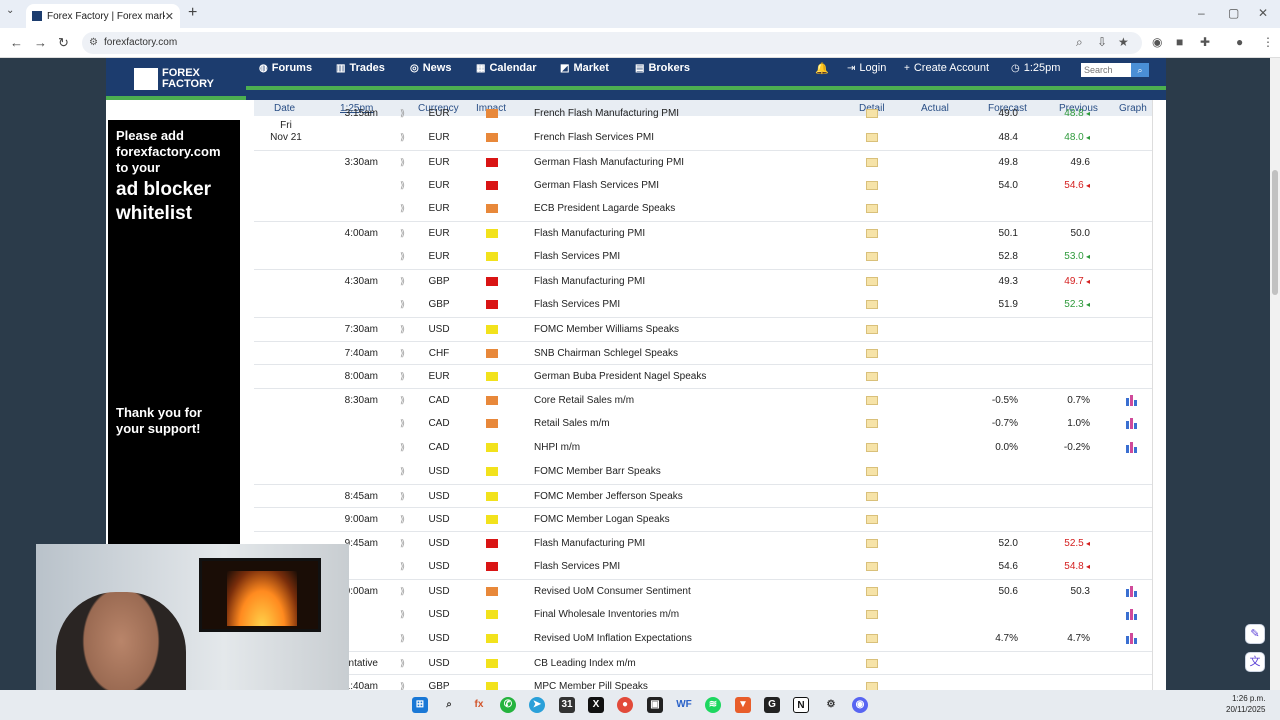 The height and width of the screenshot is (720, 1280). I want to click on search-input: Search, so click(1106, 70).